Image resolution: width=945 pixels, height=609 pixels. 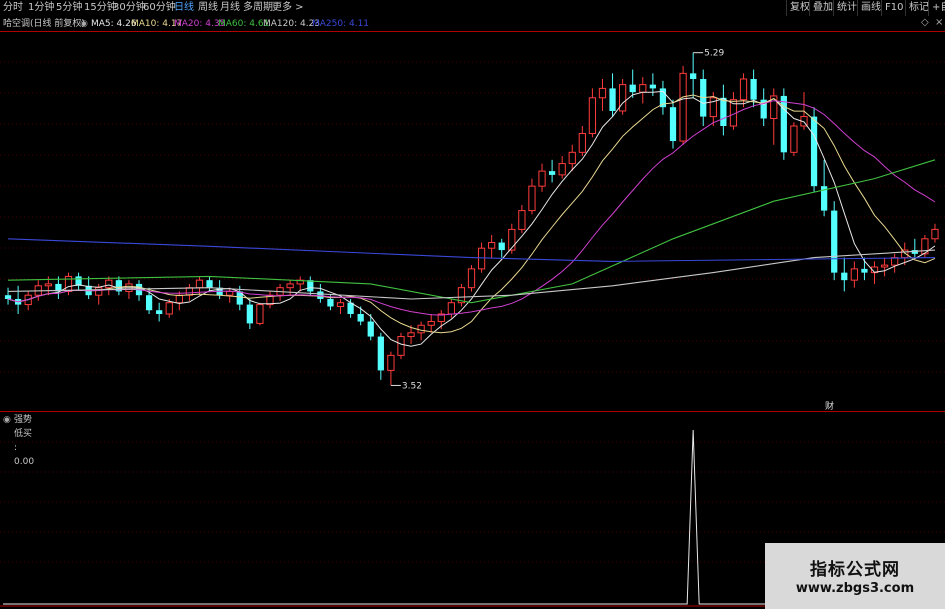 What do you see at coordinates (855, 576) in the screenshot?
I see `watermark: 指标公式网 www.zbgs3.com` at bounding box center [855, 576].